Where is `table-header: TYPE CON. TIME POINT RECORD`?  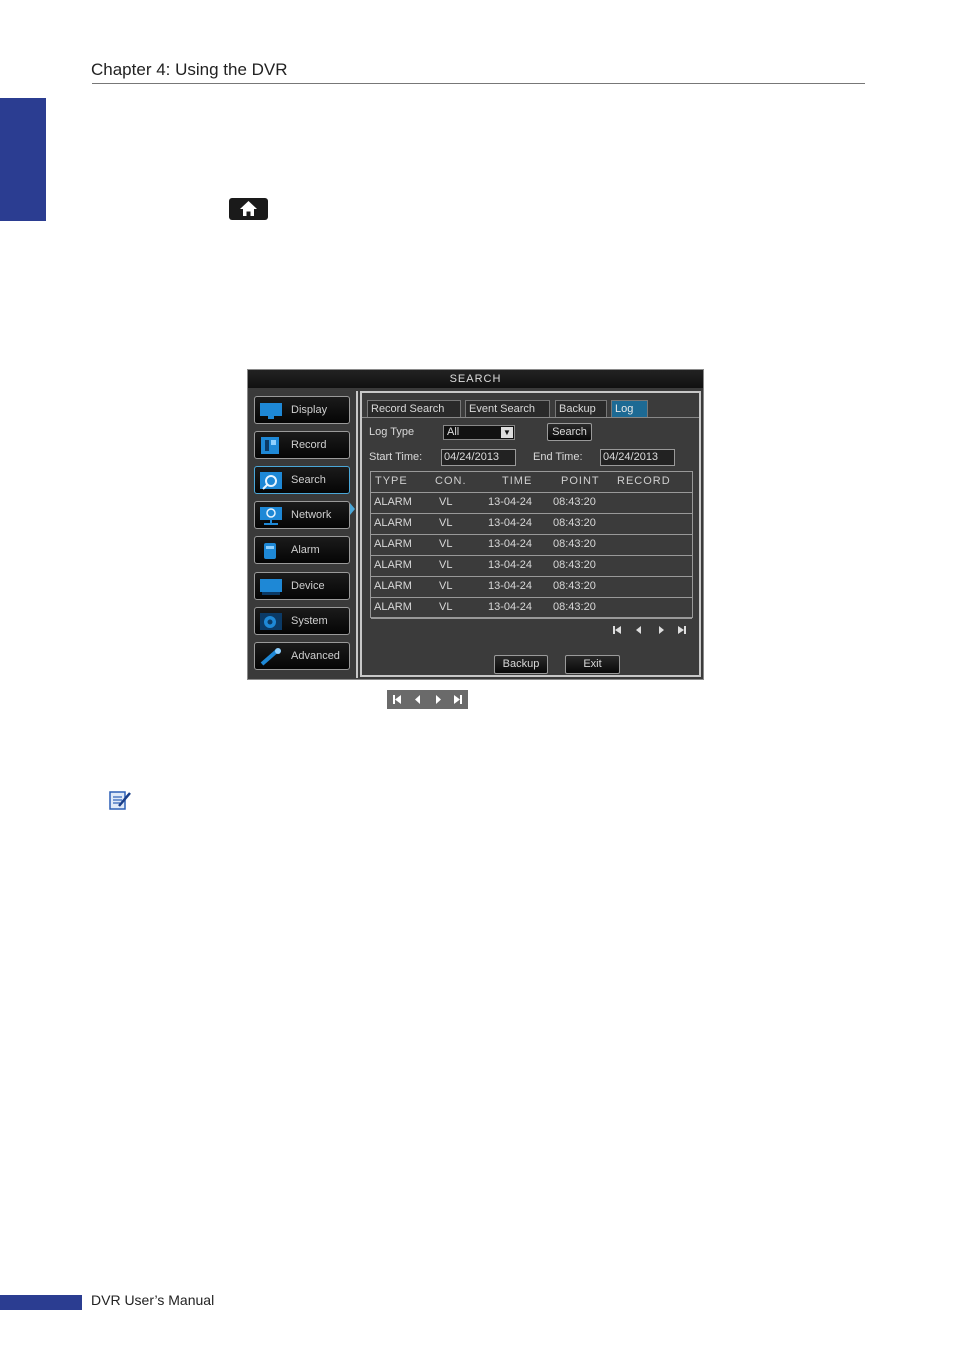 table-header: TYPE CON. TIME POINT RECORD is located at coordinates (531, 482).